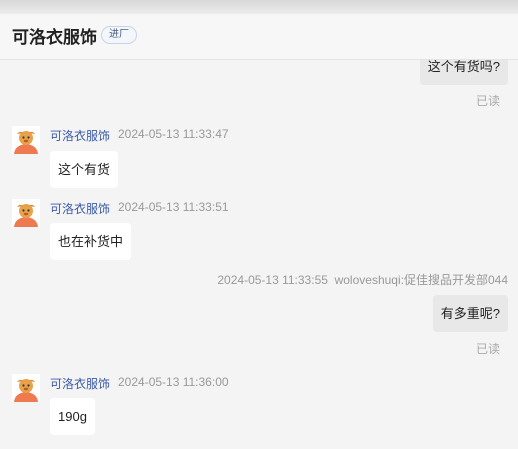 This screenshot has width=518, height=449. I want to click on message-bubble-outgoing: 有多重呢?, so click(470, 313).